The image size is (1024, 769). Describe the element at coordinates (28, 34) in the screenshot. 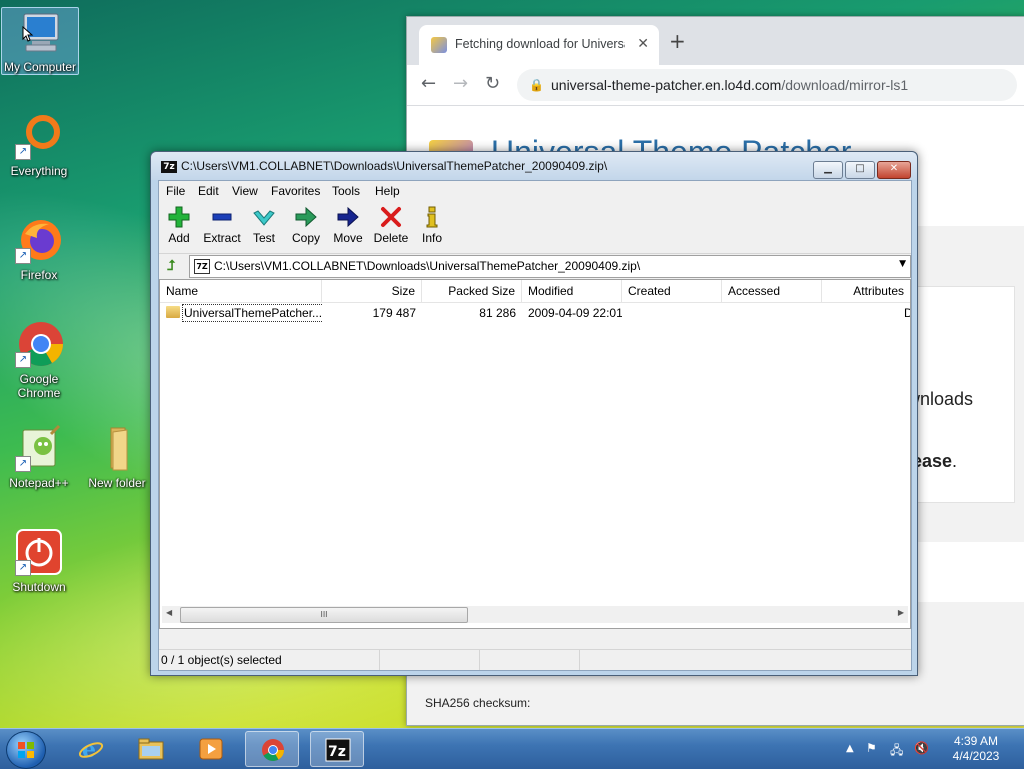

I see `mouse-cursor-icon` at that location.